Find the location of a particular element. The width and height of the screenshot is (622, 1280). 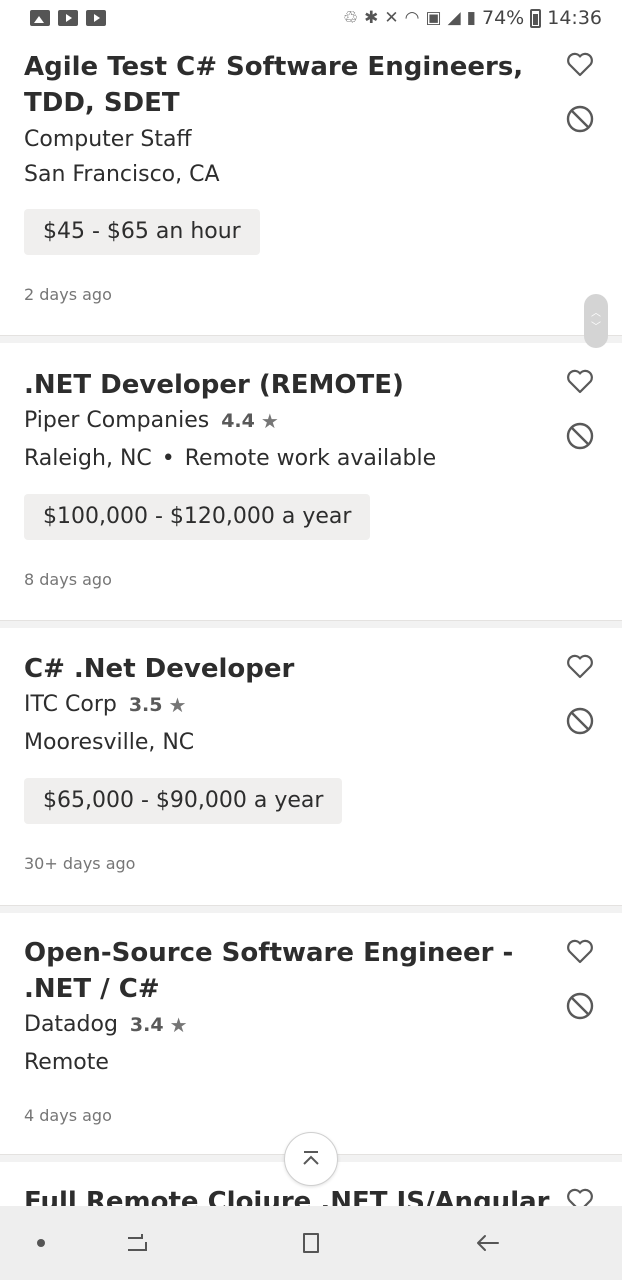

location-text: Remote is located at coordinates (66, 1062).